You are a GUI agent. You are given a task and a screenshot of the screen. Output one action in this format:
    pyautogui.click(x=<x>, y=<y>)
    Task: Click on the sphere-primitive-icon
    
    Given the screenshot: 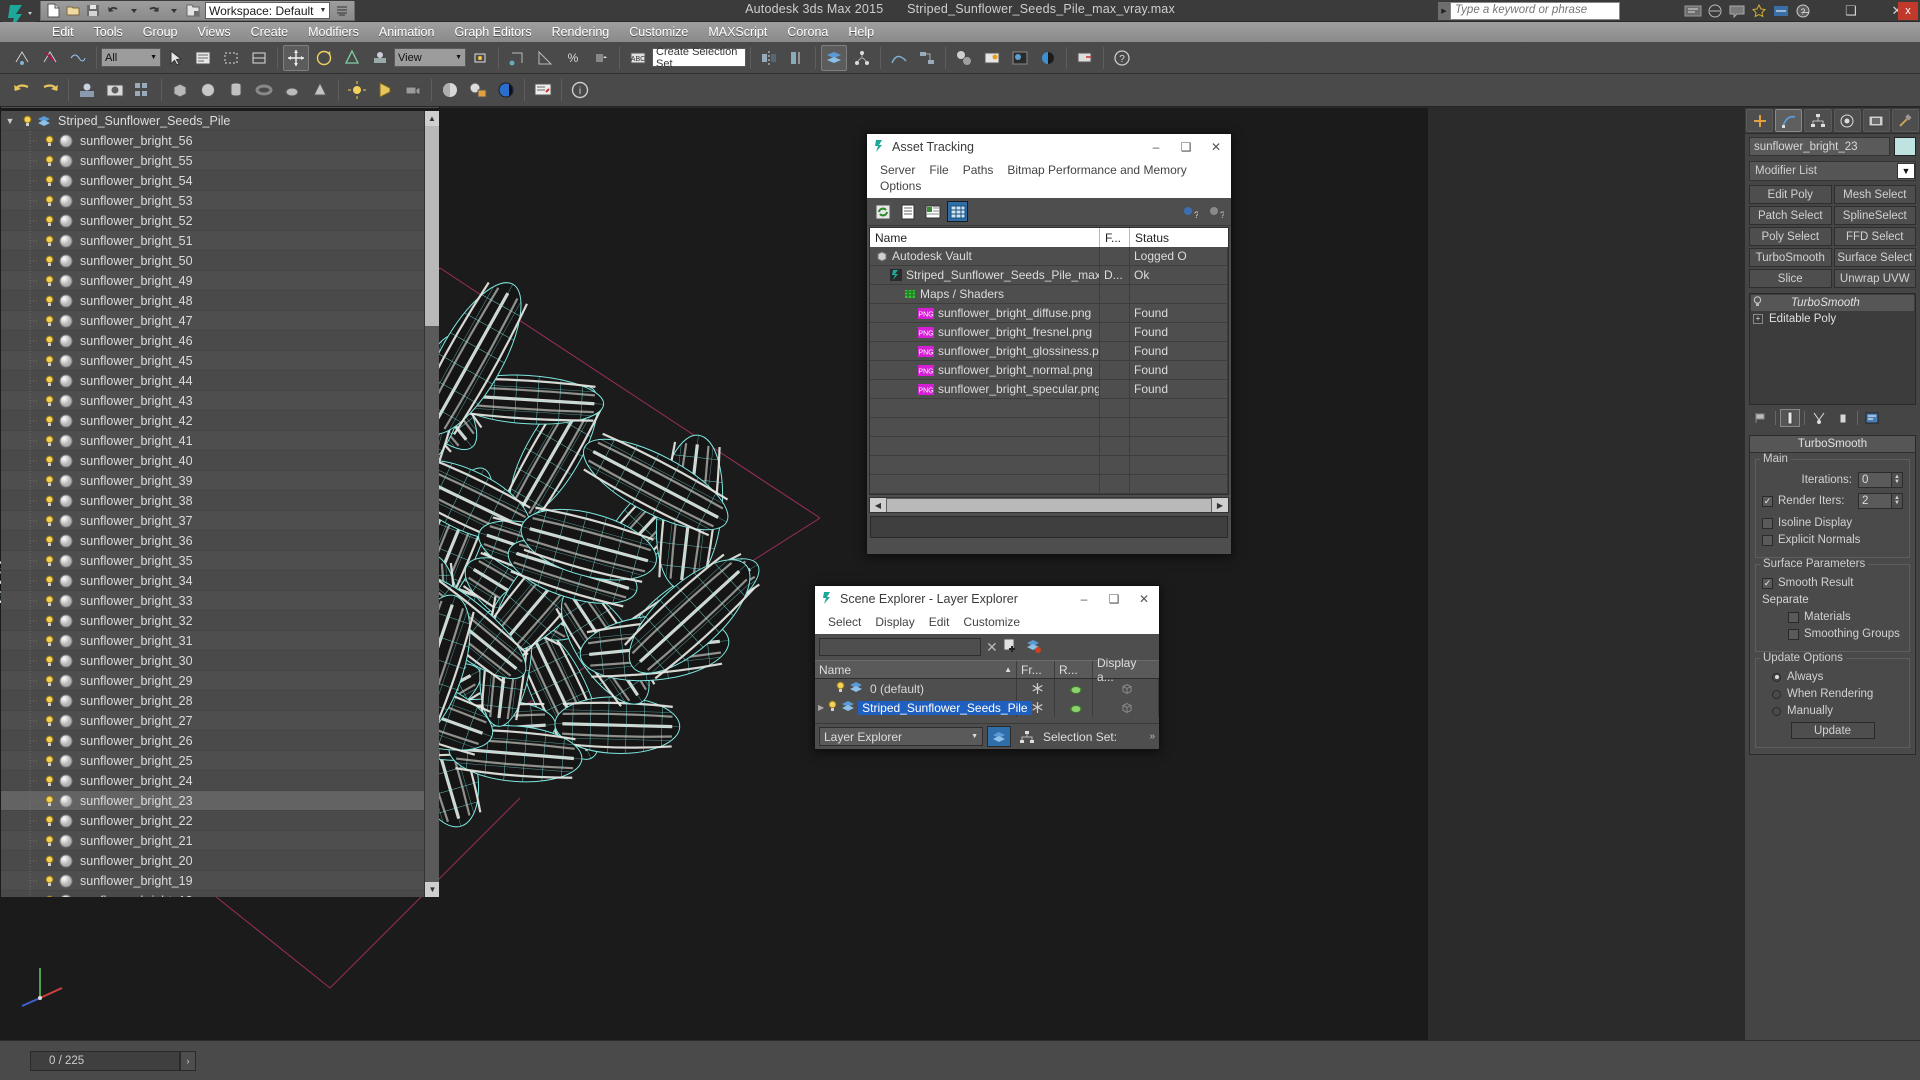 What is the action you would take?
    pyautogui.click(x=208, y=90)
    